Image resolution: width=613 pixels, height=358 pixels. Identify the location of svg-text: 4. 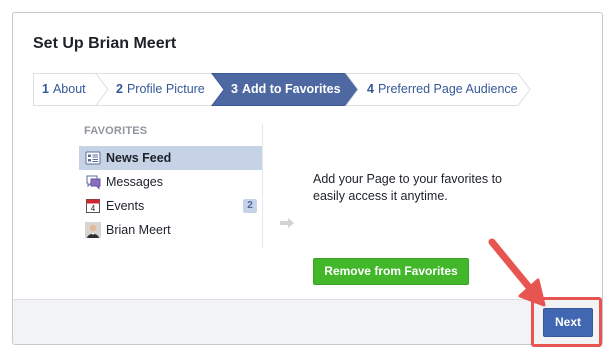
(93, 208).